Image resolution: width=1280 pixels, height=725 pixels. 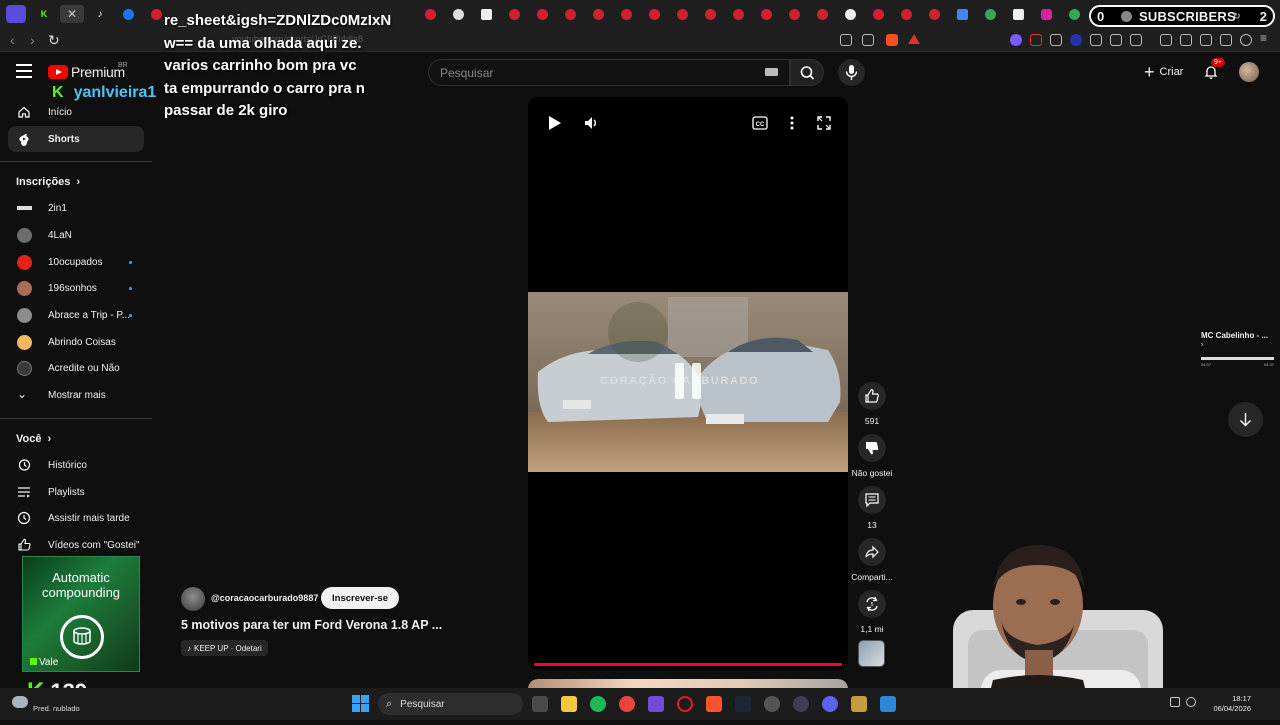 I want to click on opera-icon, so click(x=685, y=704).